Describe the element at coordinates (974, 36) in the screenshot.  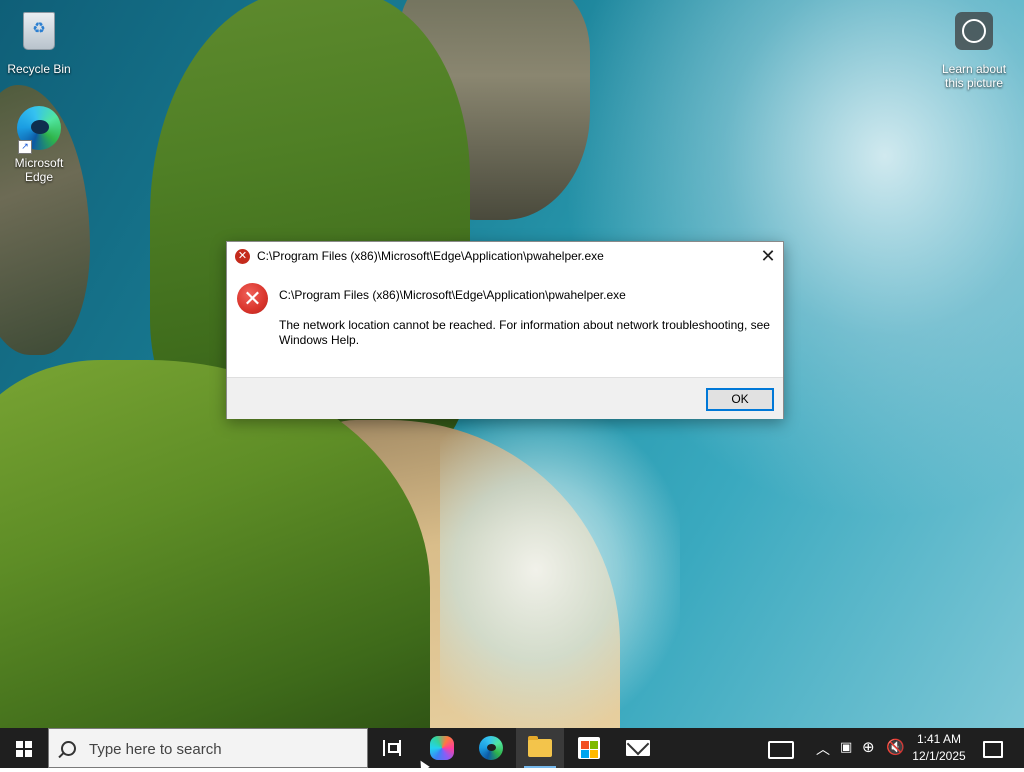
I see `camera-icon` at that location.